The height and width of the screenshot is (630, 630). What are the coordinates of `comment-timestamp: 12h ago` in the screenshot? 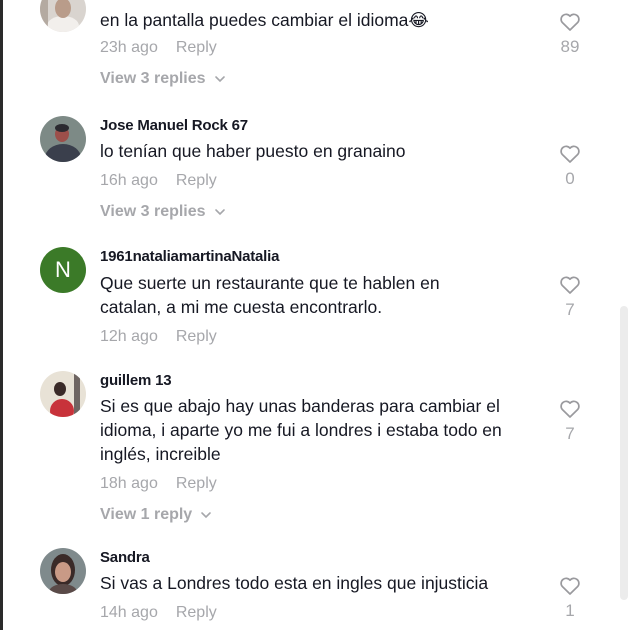 It's located at (129, 336).